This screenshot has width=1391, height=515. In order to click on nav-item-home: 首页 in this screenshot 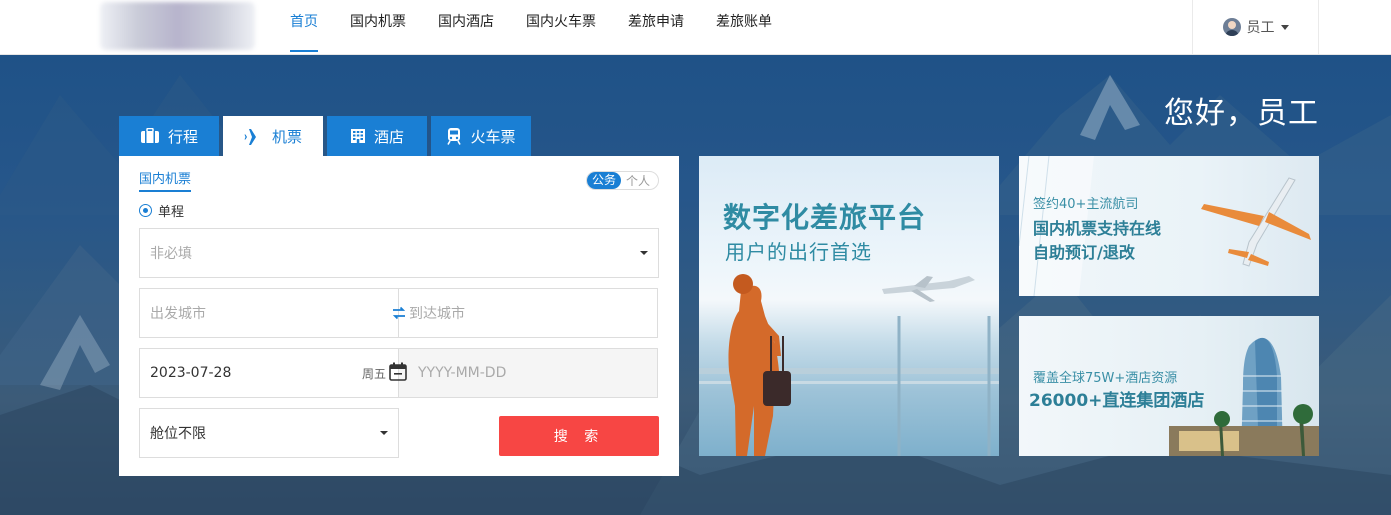, I will do `click(304, 26)`.